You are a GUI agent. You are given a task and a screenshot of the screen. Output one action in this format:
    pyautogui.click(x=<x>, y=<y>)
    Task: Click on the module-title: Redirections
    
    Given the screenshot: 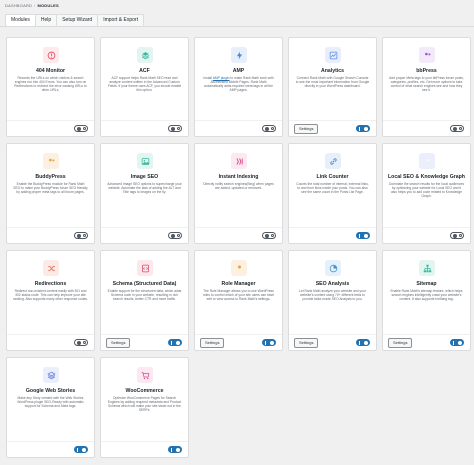 What is the action you would take?
    pyautogui.click(x=50, y=284)
    